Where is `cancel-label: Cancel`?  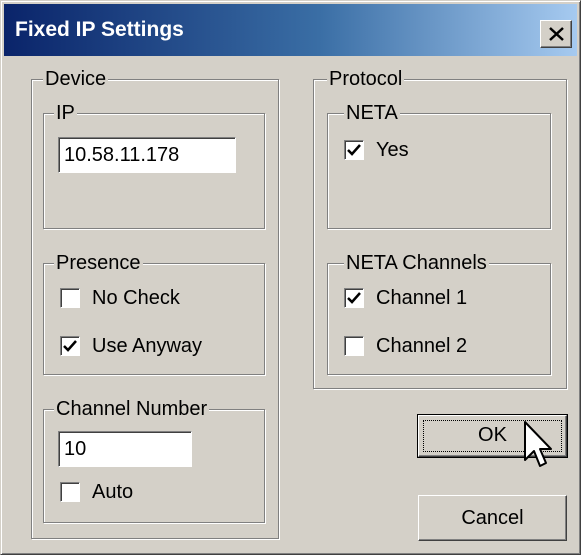 cancel-label: Cancel is located at coordinates (492, 518).